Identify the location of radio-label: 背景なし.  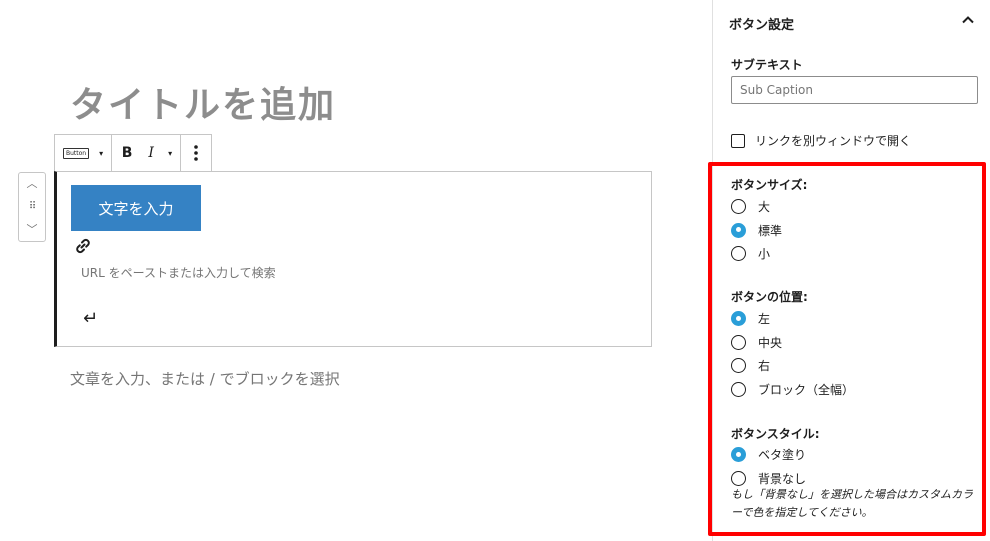
(782, 478).